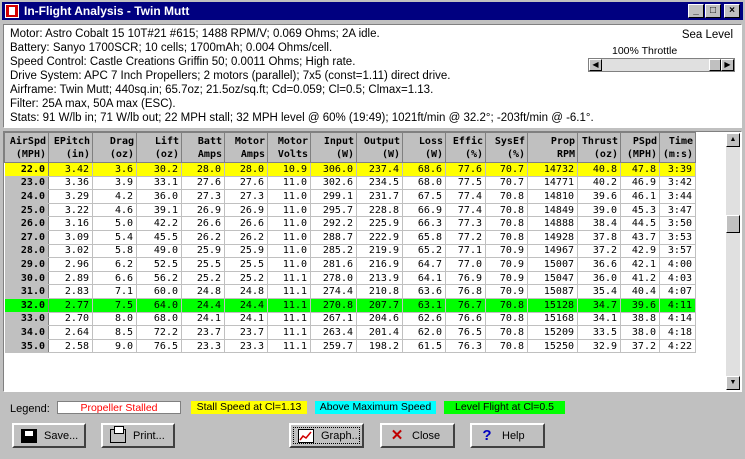 The width and height of the screenshot is (745, 459). I want to click on table-cell: 39.6, so click(640, 305).